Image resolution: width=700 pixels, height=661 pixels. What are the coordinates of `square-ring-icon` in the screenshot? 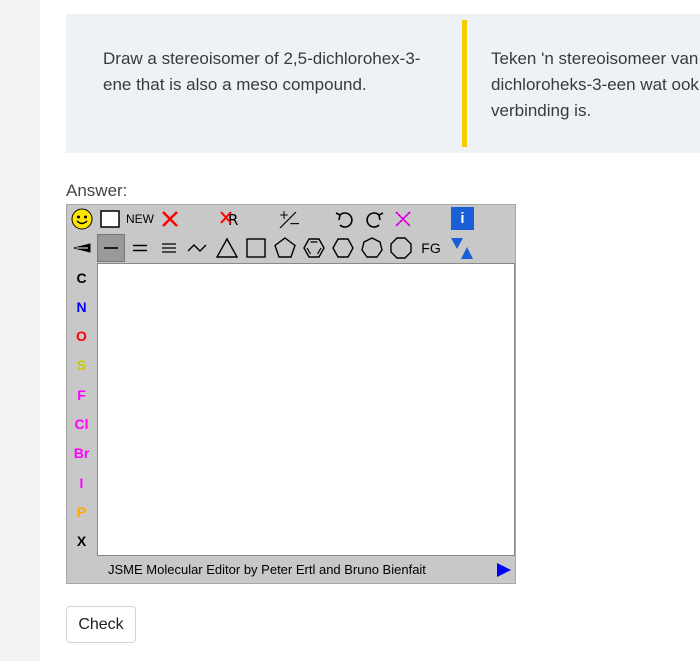 It's located at (256, 248).